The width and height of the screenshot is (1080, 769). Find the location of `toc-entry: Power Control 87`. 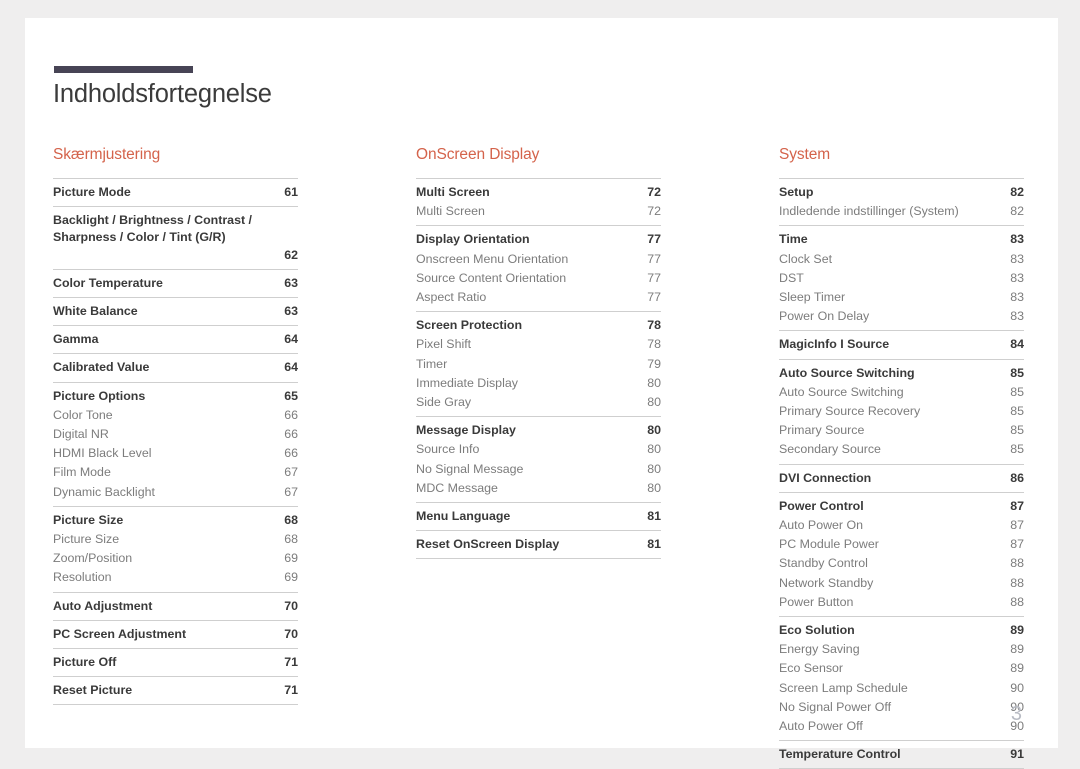

toc-entry: Power Control 87 is located at coordinates (901, 506).